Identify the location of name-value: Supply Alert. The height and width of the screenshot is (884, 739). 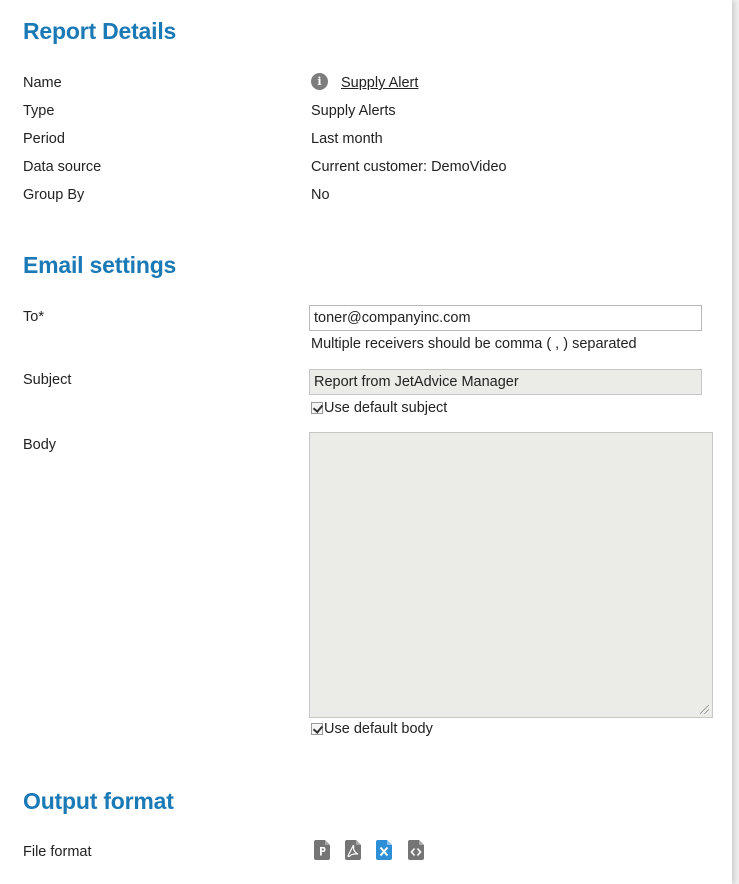
(379, 83).